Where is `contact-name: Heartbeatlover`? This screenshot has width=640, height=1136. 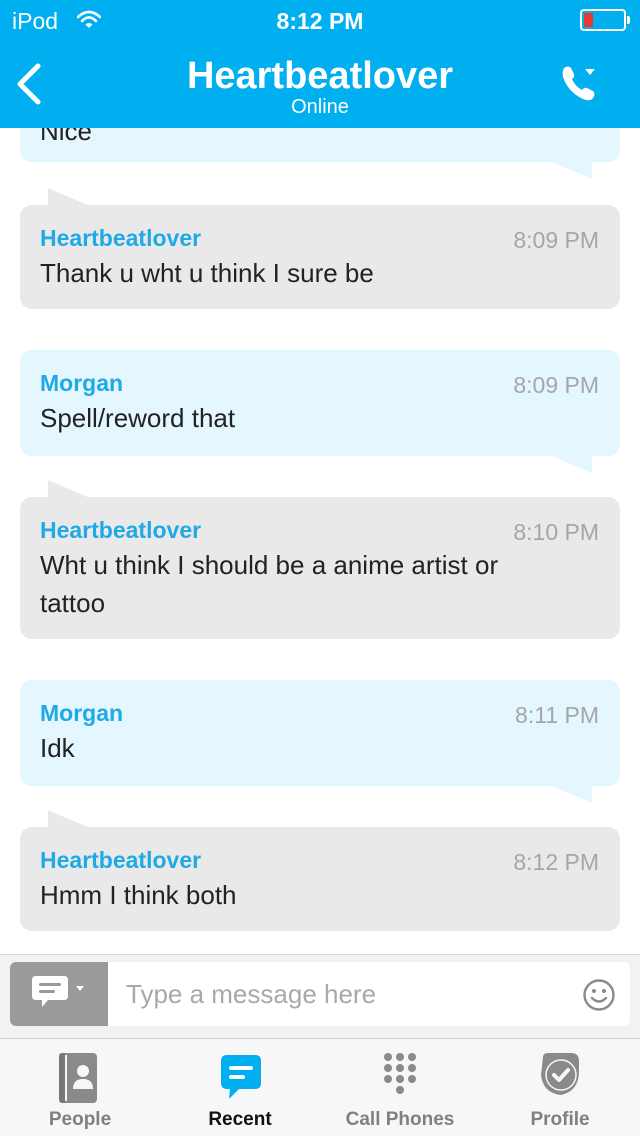
contact-name: Heartbeatlover is located at coordinates (320, 76).